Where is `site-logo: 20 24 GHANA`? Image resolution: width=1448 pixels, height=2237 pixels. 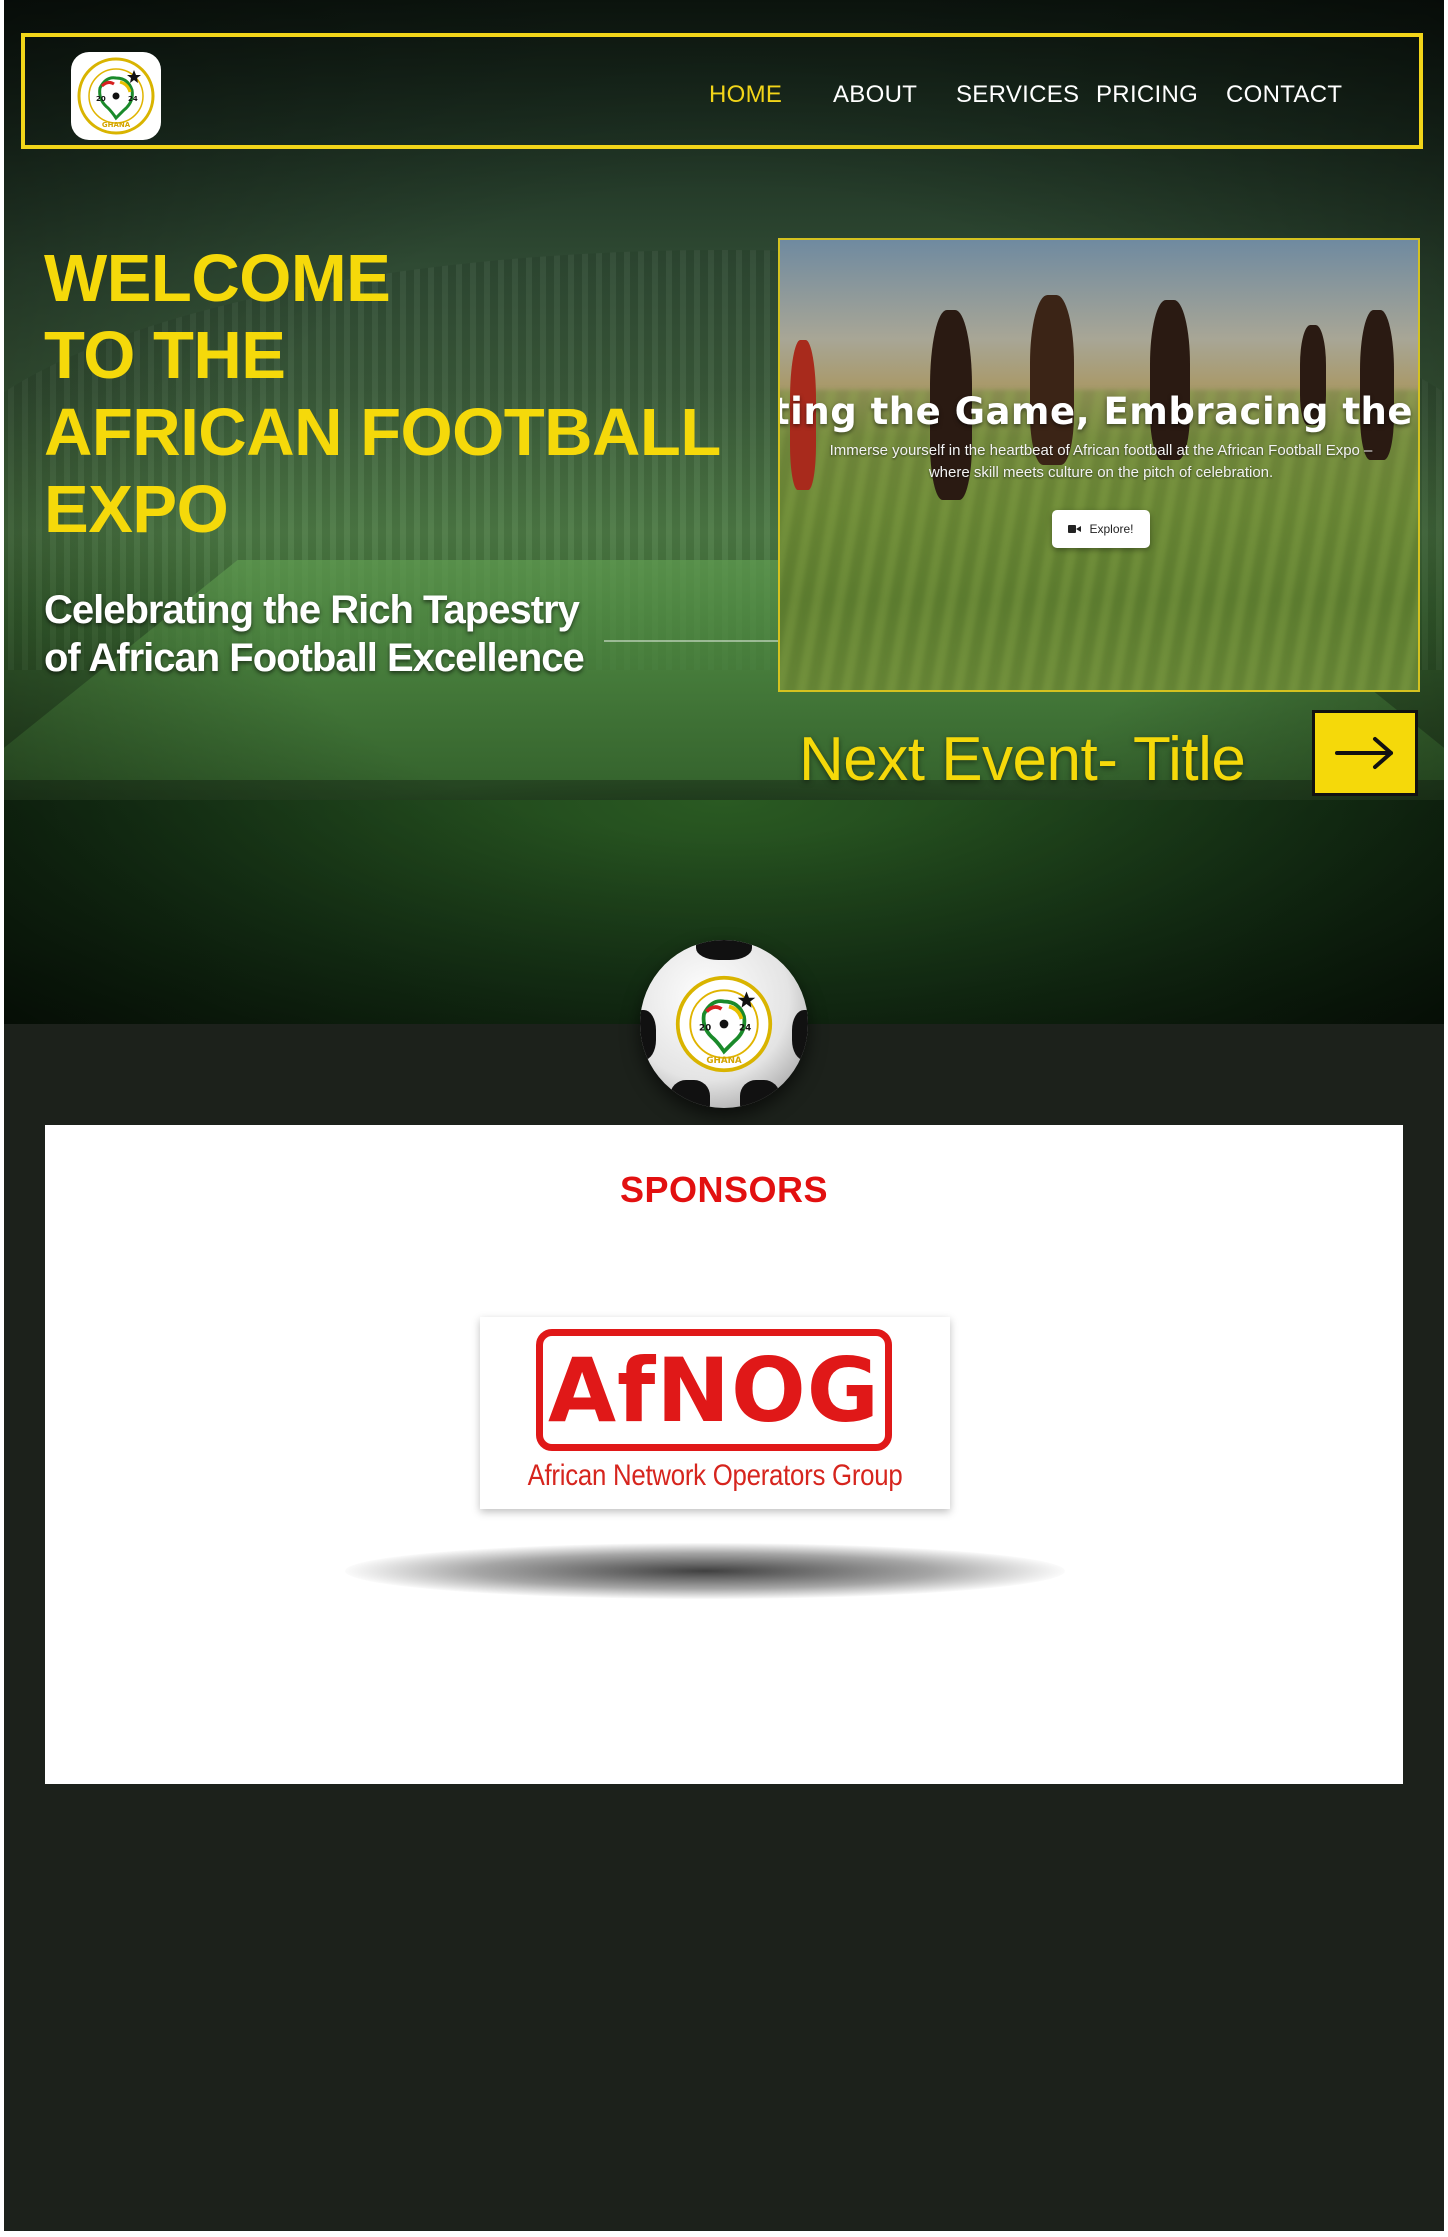 site-logo: 20 24 GHANA is located at coordinates (116, 96).